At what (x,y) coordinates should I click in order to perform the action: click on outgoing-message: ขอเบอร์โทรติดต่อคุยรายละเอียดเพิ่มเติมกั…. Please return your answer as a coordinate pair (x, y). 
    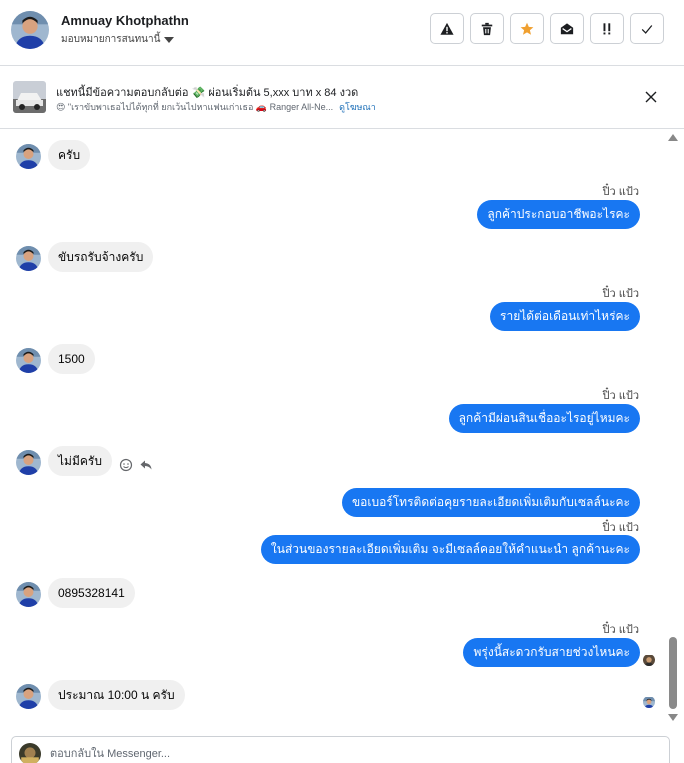
    Looking at the image, I should click on (490, 502).